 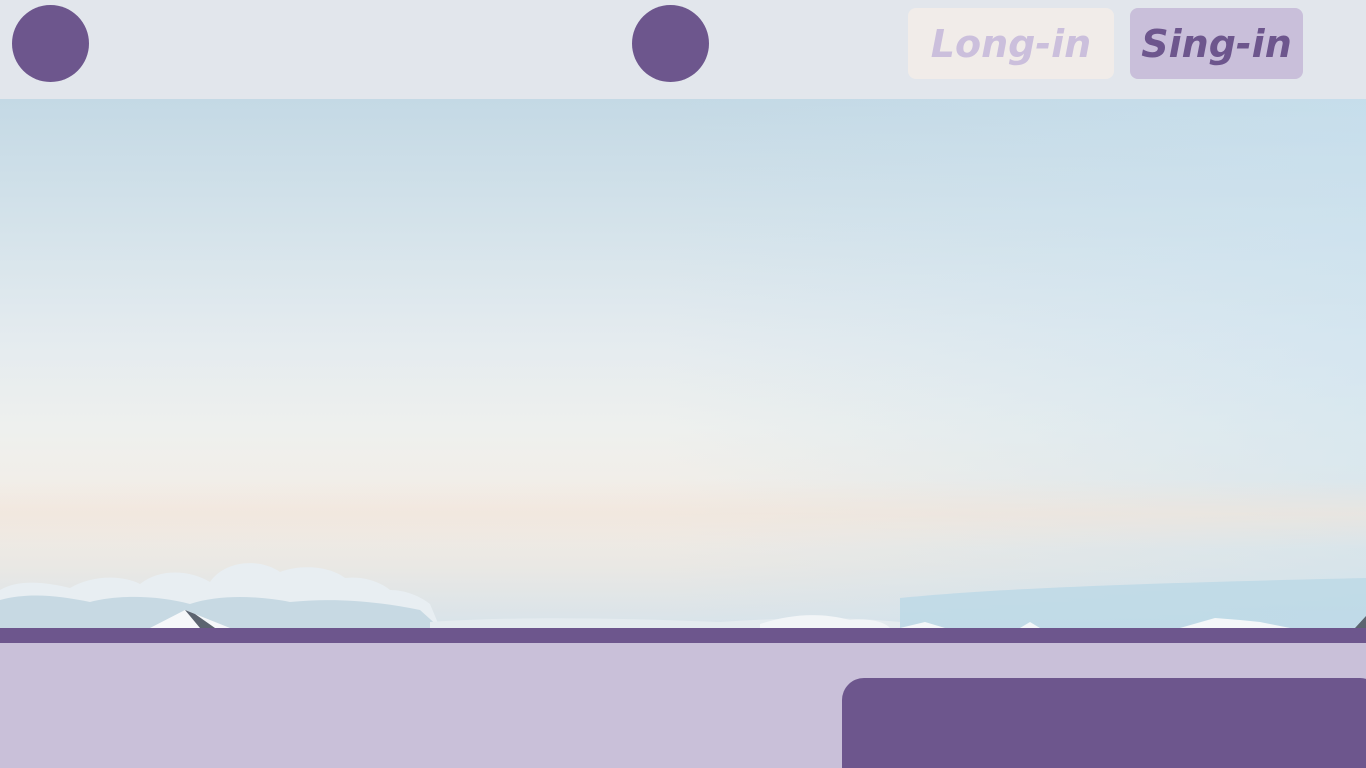 What do you see at coordinates (50, 43) in the screenshot?
I see `left-circle-icon` at bounding box center [50, 43].